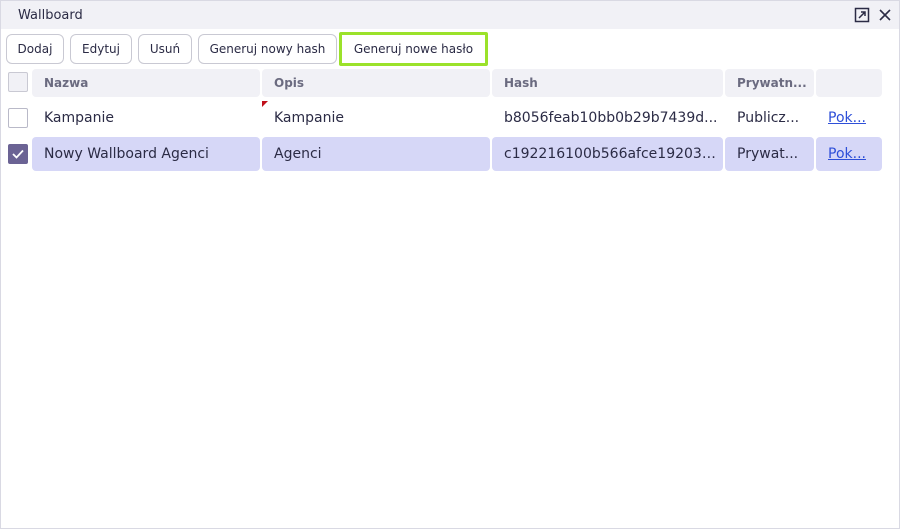 The width and height of the screenshot is (900, 529). Describe the element at coordinates (50, 15) in the screenshot. I see `window-title: Wallboard` at that location.